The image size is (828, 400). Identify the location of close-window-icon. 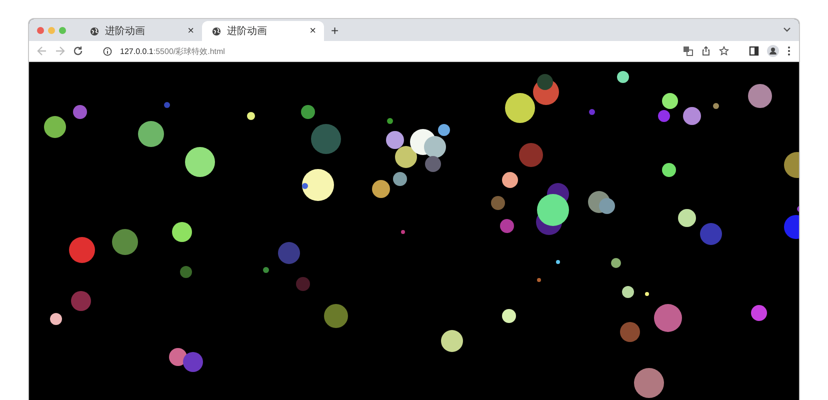
(40, 30).